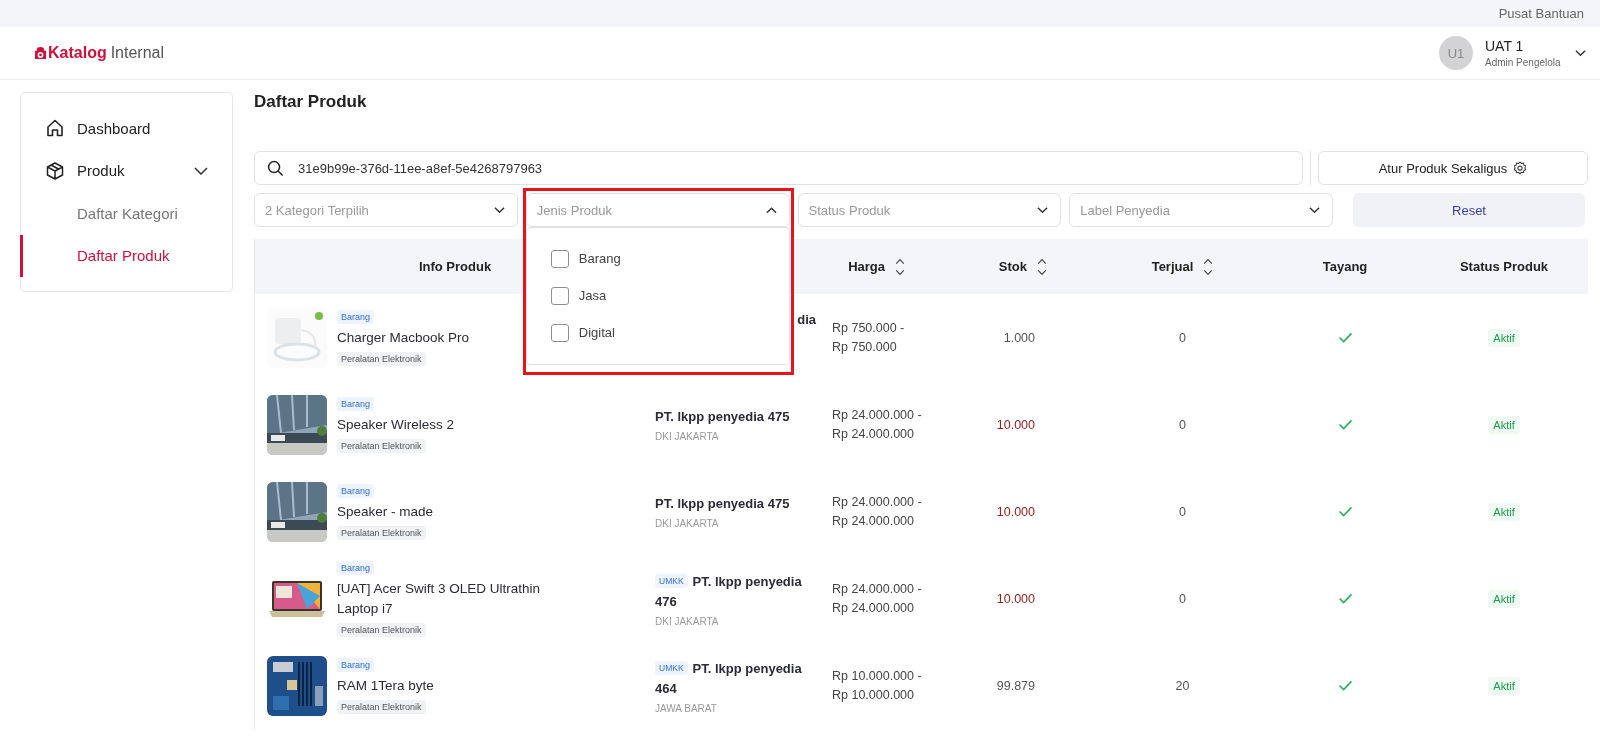 Image resolution: width=1600 pixels, height=753 pixels. I want to click on user-name: UAT 1, so click(1505, 46).